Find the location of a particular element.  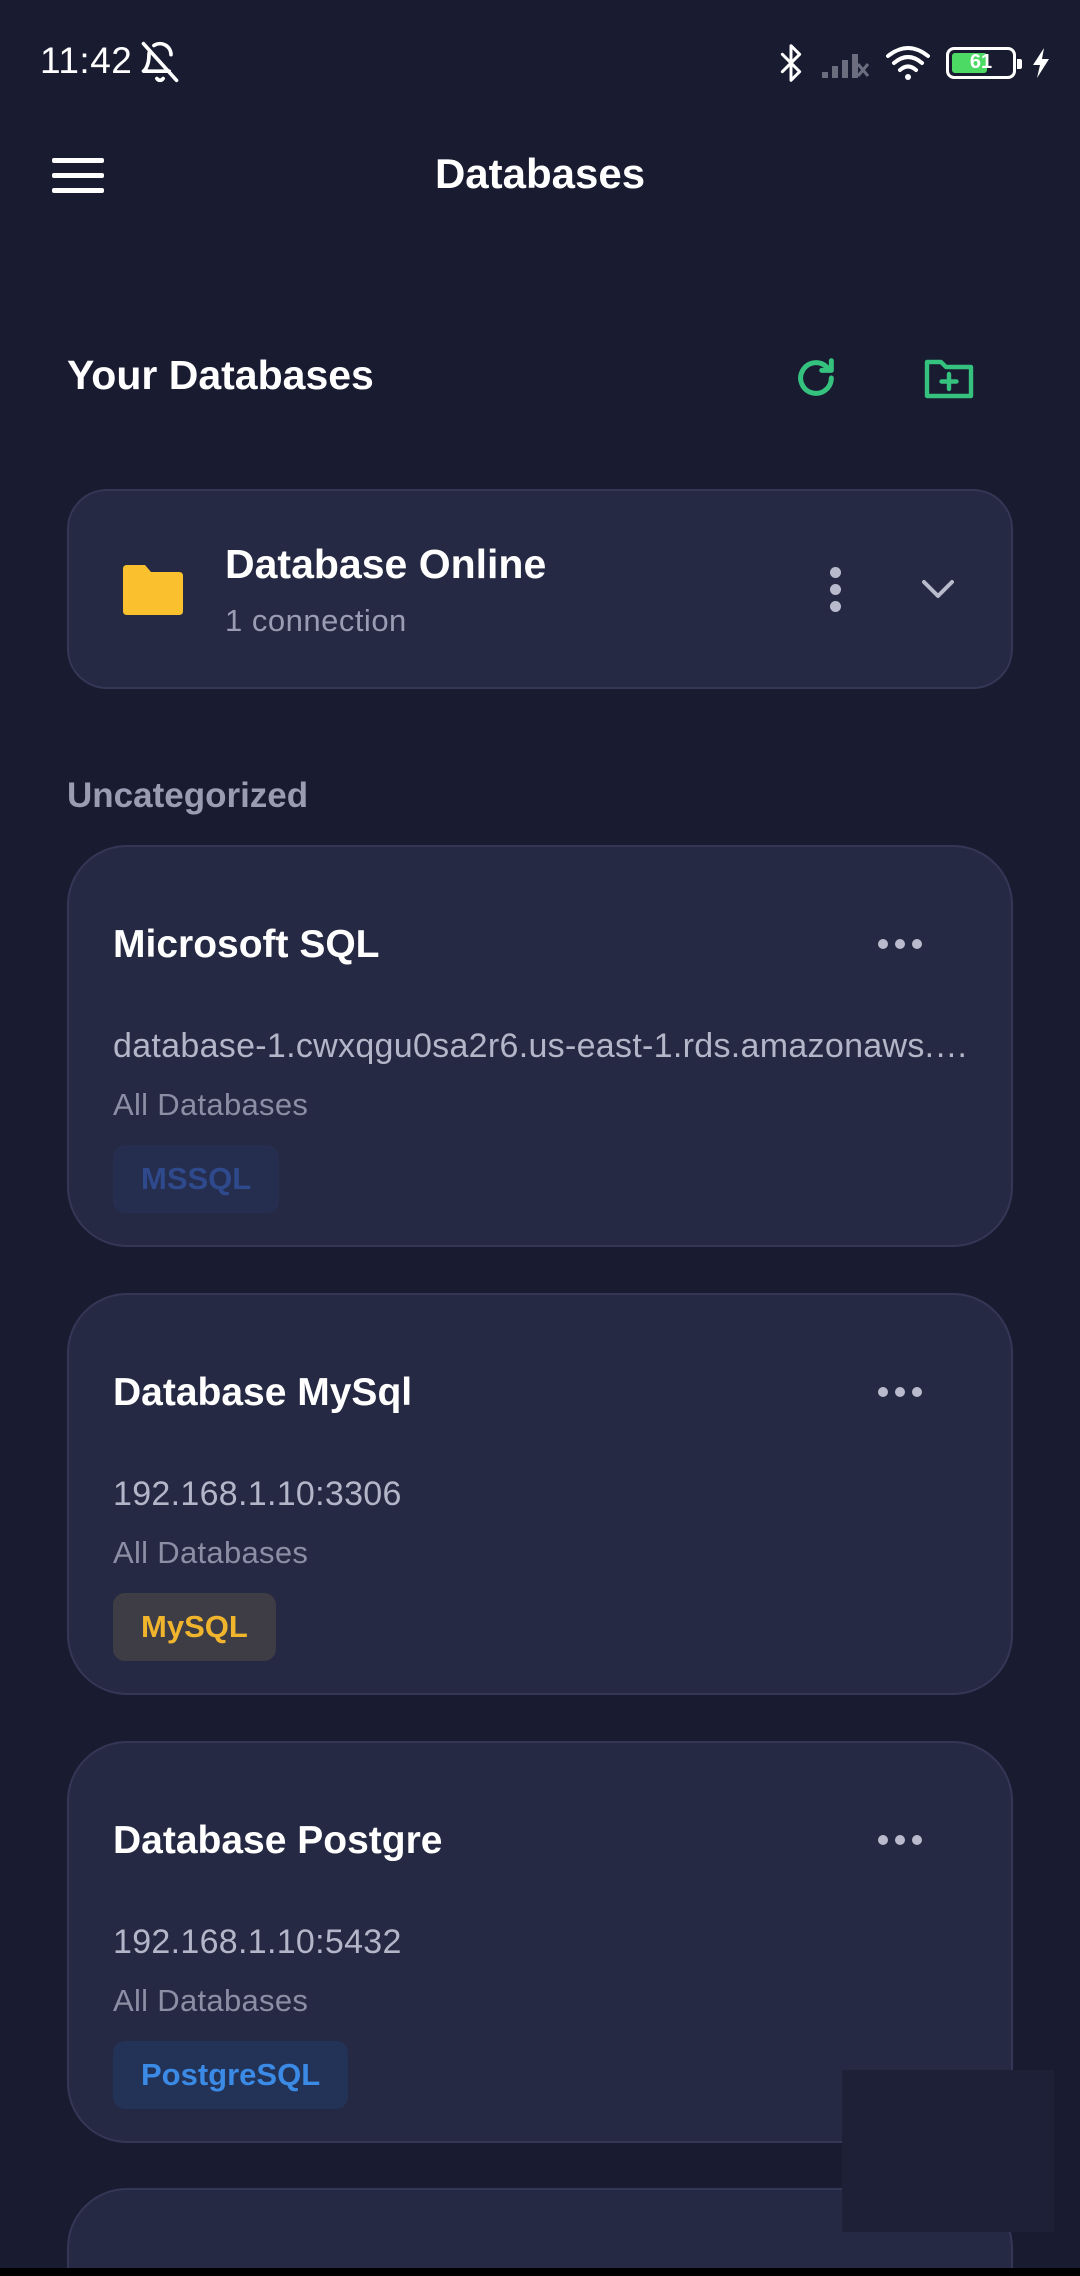

page-title: Databases is located at coordinates (540, 173).